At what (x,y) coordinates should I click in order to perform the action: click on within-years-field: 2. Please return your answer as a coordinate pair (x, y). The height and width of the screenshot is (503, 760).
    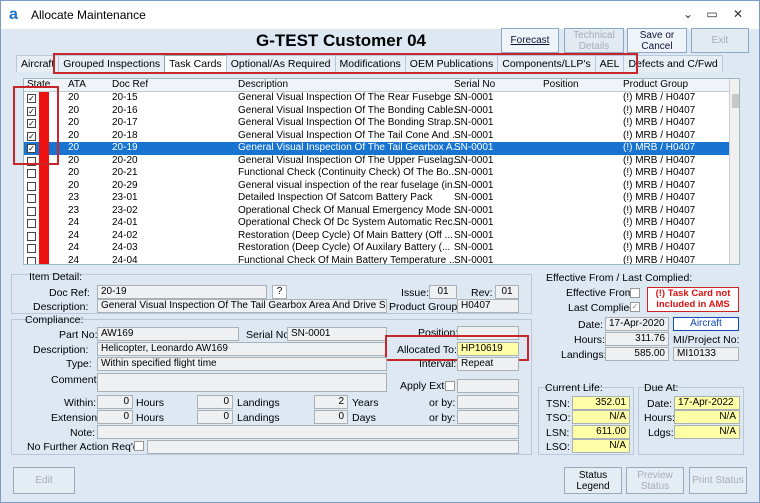
    Looking at the image, I should click on (331, 402).